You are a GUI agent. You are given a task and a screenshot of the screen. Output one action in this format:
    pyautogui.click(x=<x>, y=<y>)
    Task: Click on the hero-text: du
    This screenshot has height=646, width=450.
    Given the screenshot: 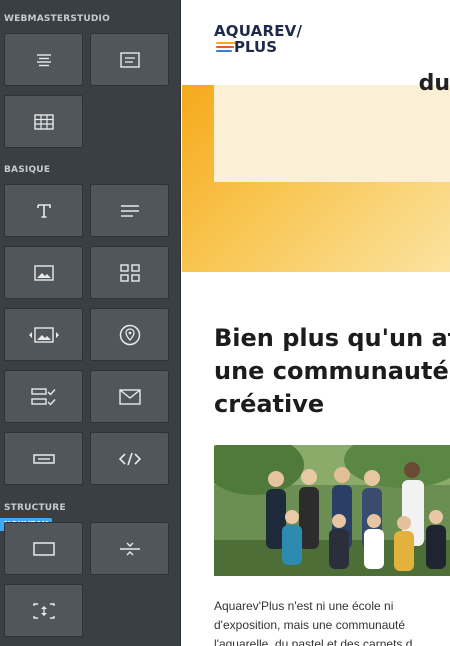 What is the action you would take?
    pyautogui.click(x=434, y=83)
    